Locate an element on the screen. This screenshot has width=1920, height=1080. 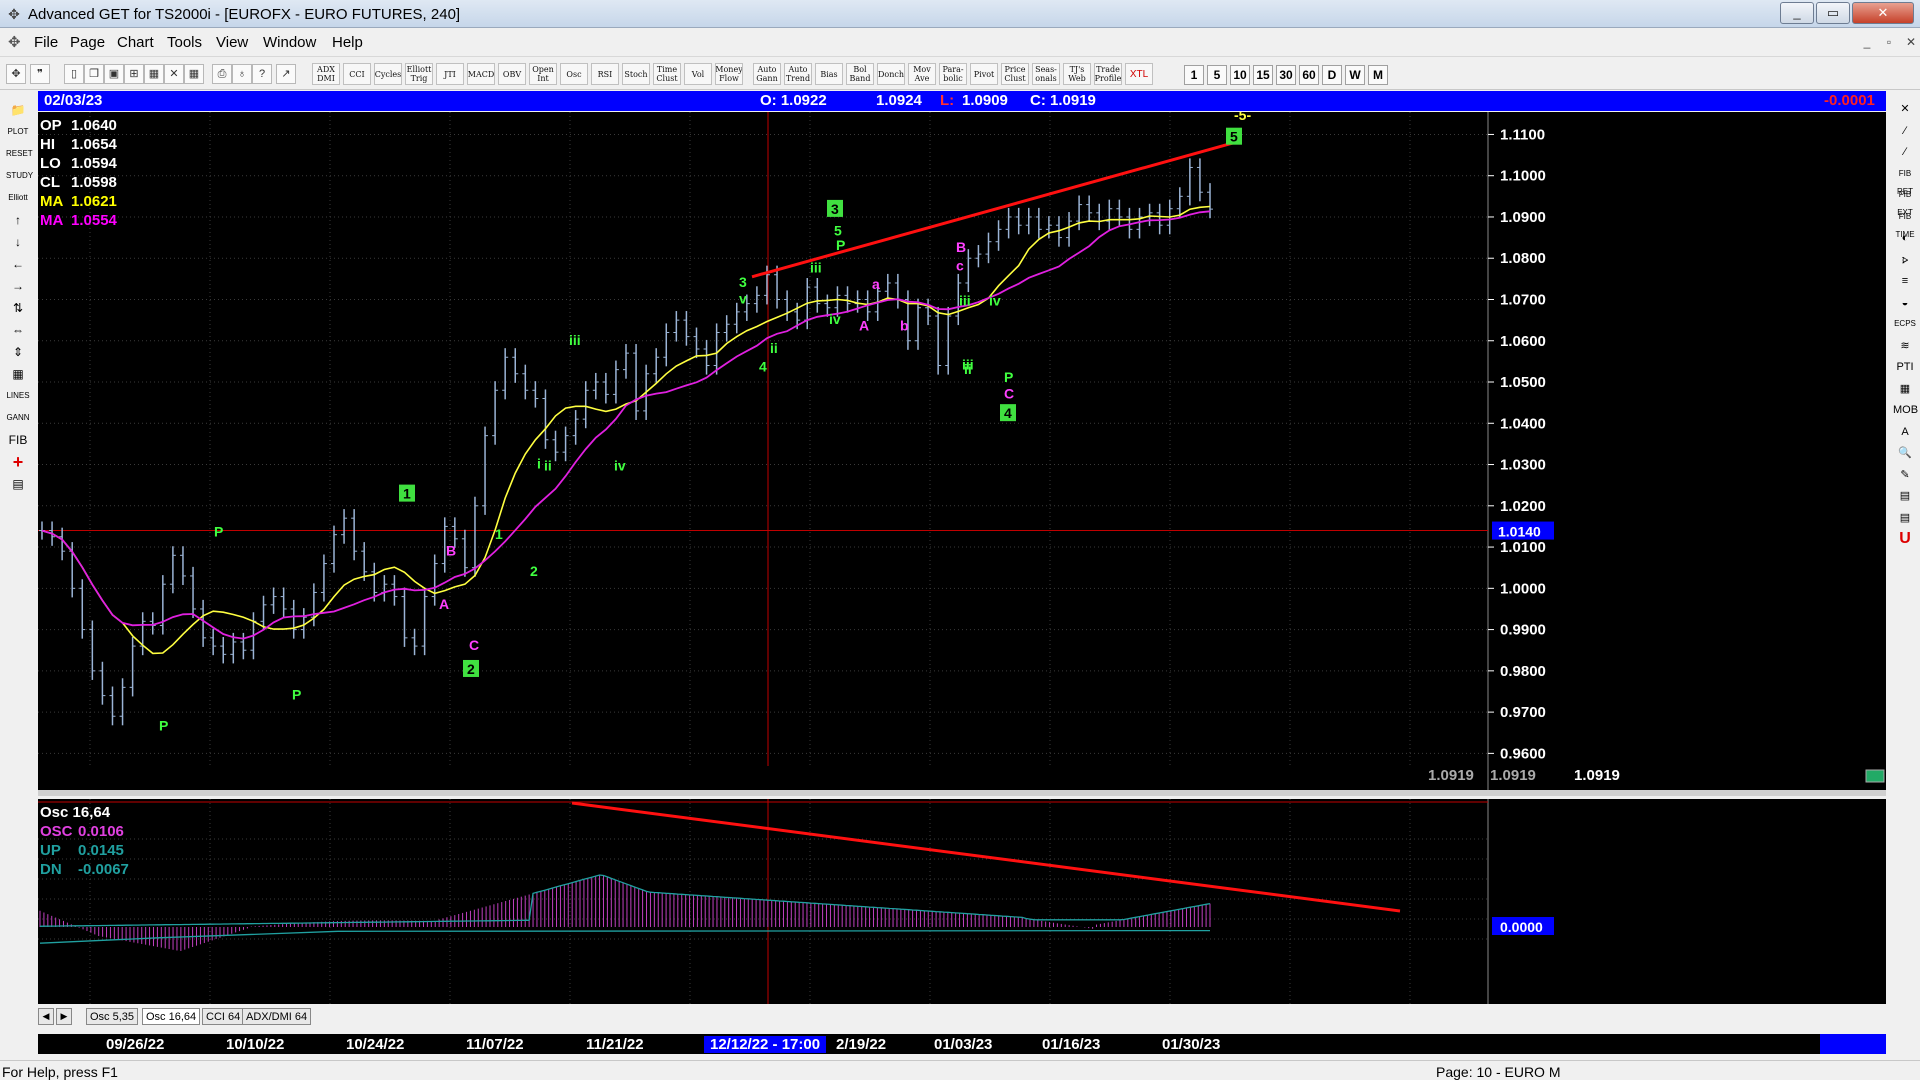
grid-icon: ▦ is located at coordinates (194, 74).